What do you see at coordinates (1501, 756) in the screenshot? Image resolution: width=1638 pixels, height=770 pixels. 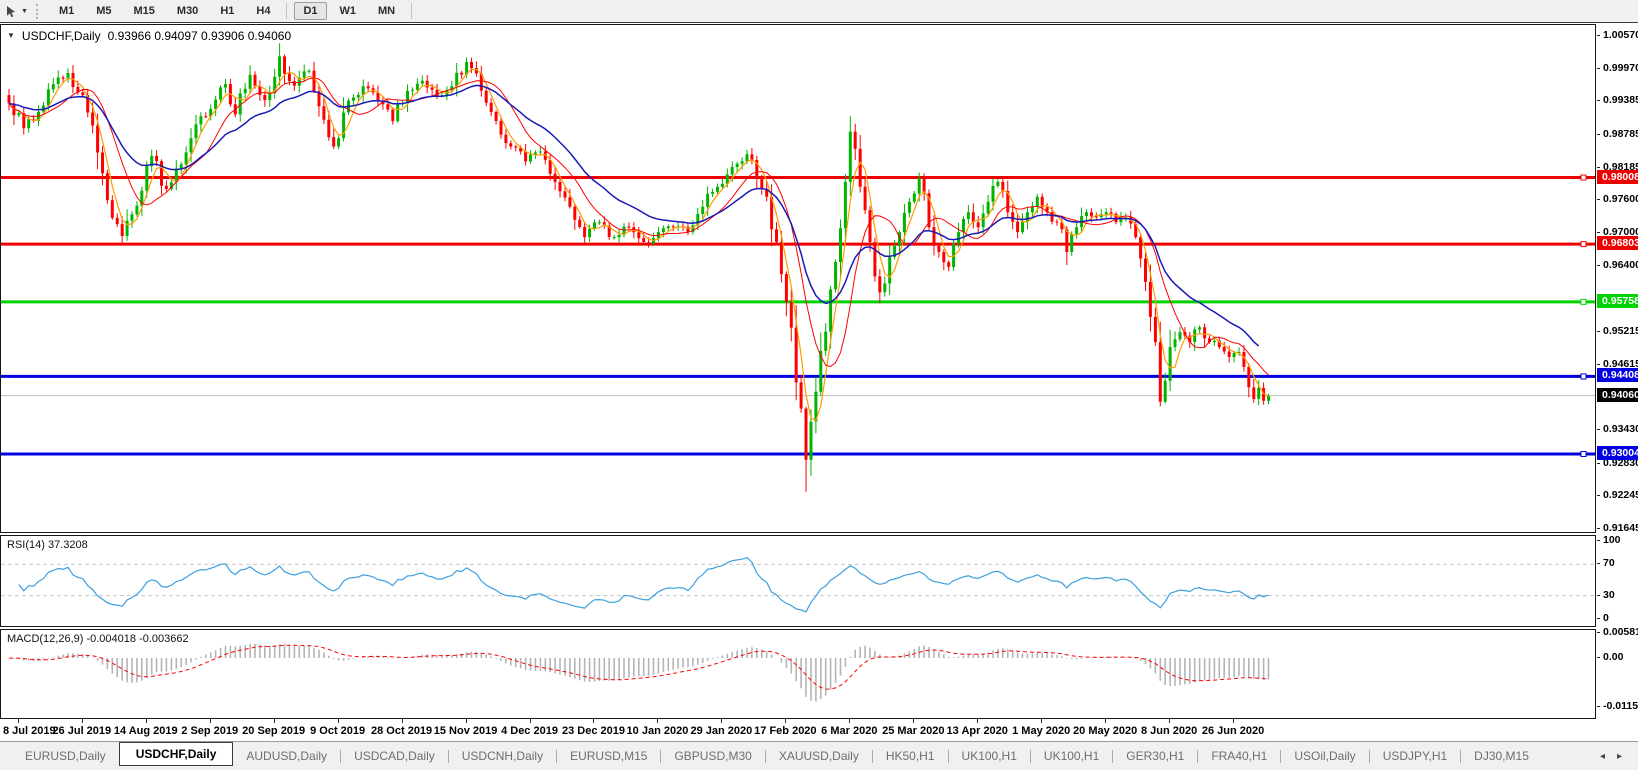 I see `chart-tab-dj30: DJ30,M15` at bounding box center [1501, 756].